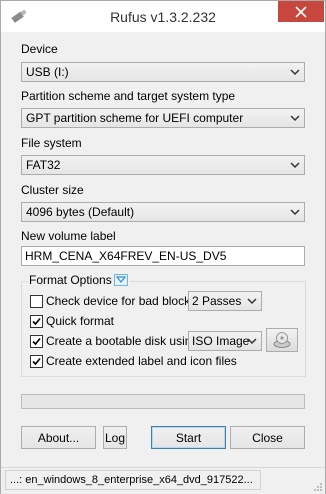 This screenshot has width=326, height=494. I want to click on bootable-label: Create a bootable disk using:, so click(124, 341).